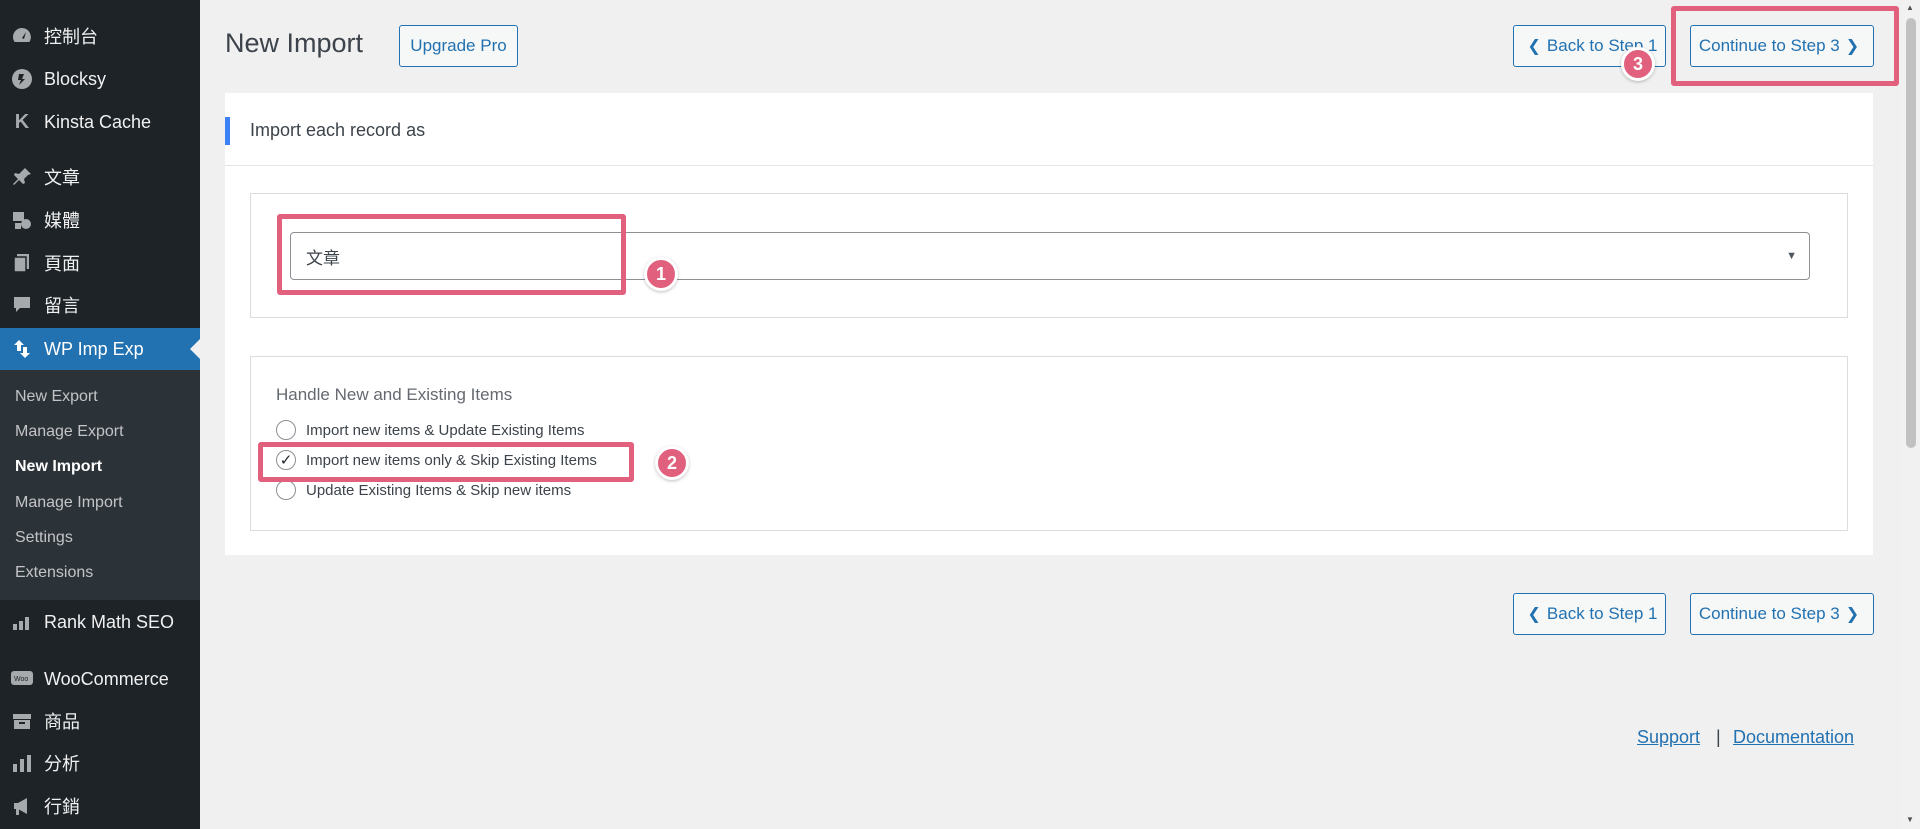 The height and width of the screenshot is (829, 1920). Describe the element at coordinates (1910, 819) in the screenshot. I see `scroll-down-arrow-icon: ▼` at that location.